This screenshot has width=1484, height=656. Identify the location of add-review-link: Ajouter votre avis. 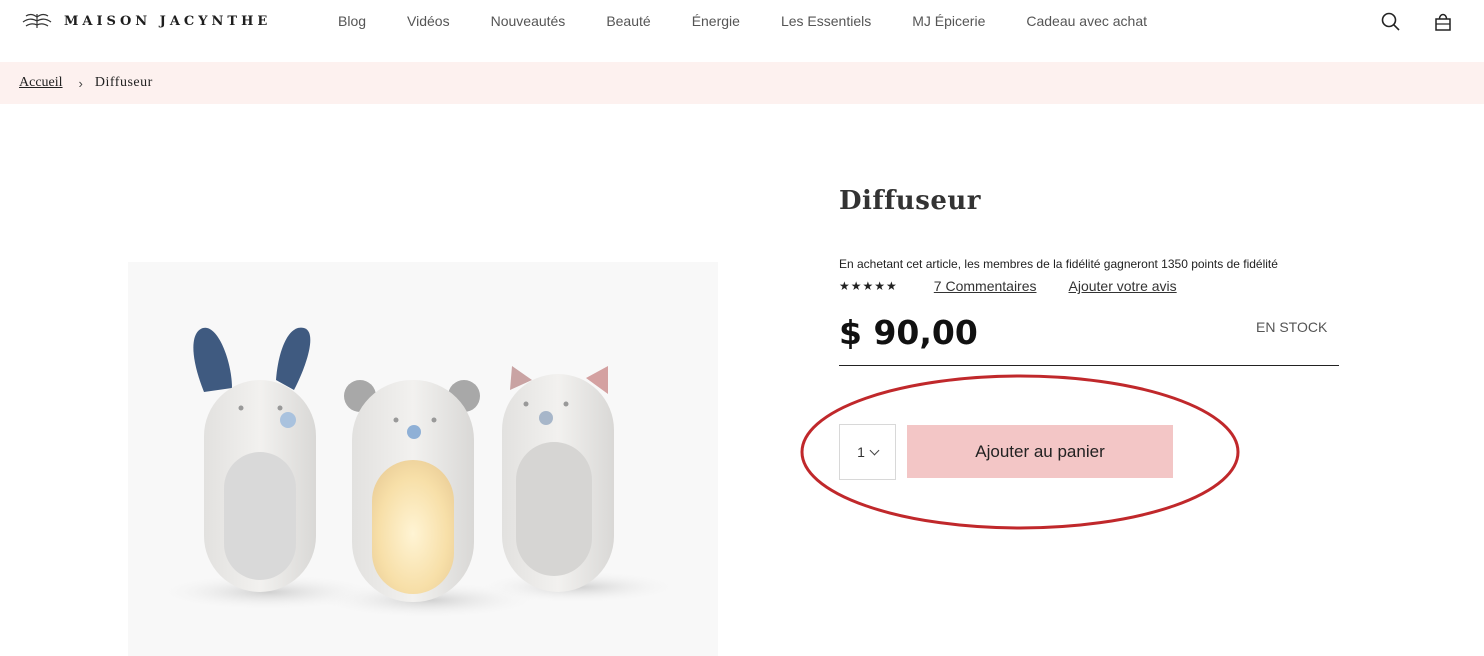
(1123, 286).